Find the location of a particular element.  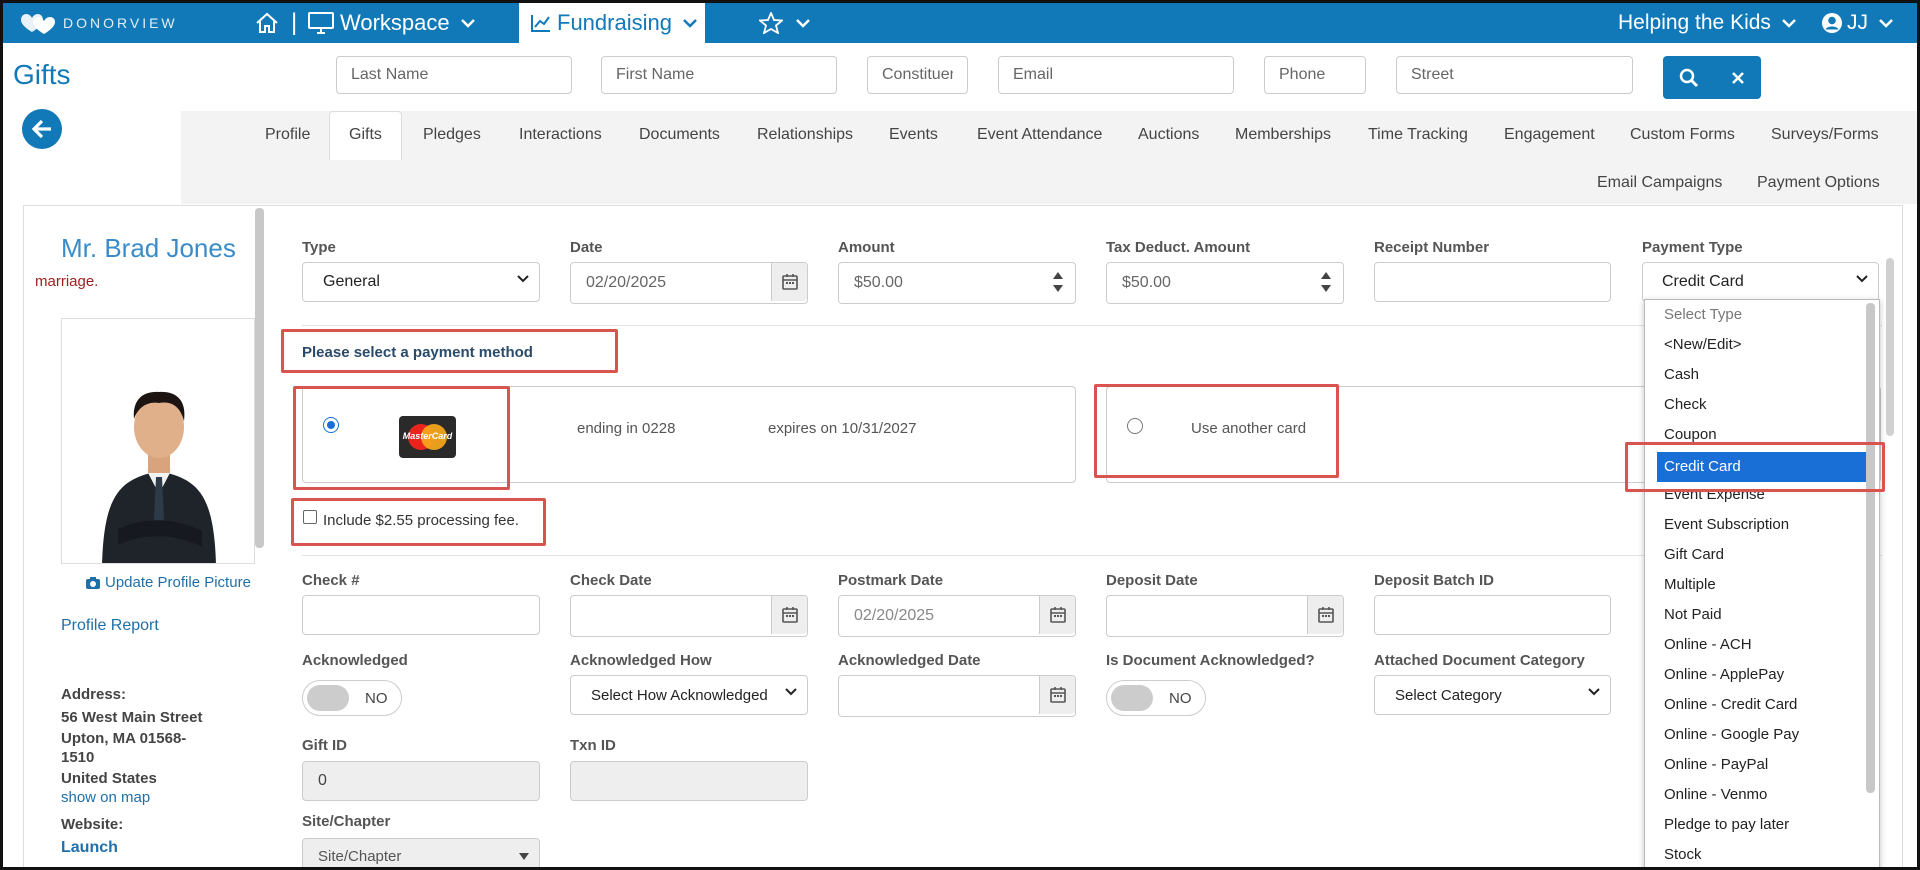

first-name-input is located at coordinates (719, 75).